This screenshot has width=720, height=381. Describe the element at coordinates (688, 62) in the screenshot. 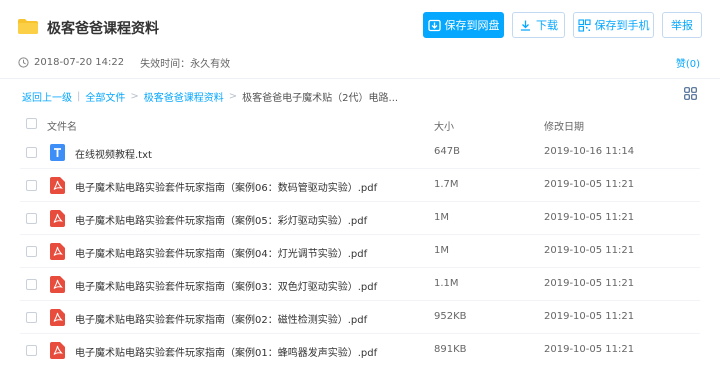

I see `like-link: 赞(0)` at that location.